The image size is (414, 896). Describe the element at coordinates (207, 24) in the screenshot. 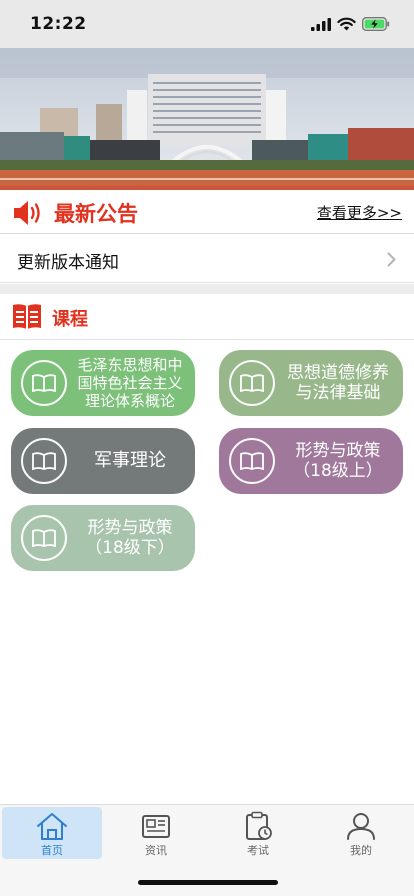

I see `status-bar: 12:22` at that location.